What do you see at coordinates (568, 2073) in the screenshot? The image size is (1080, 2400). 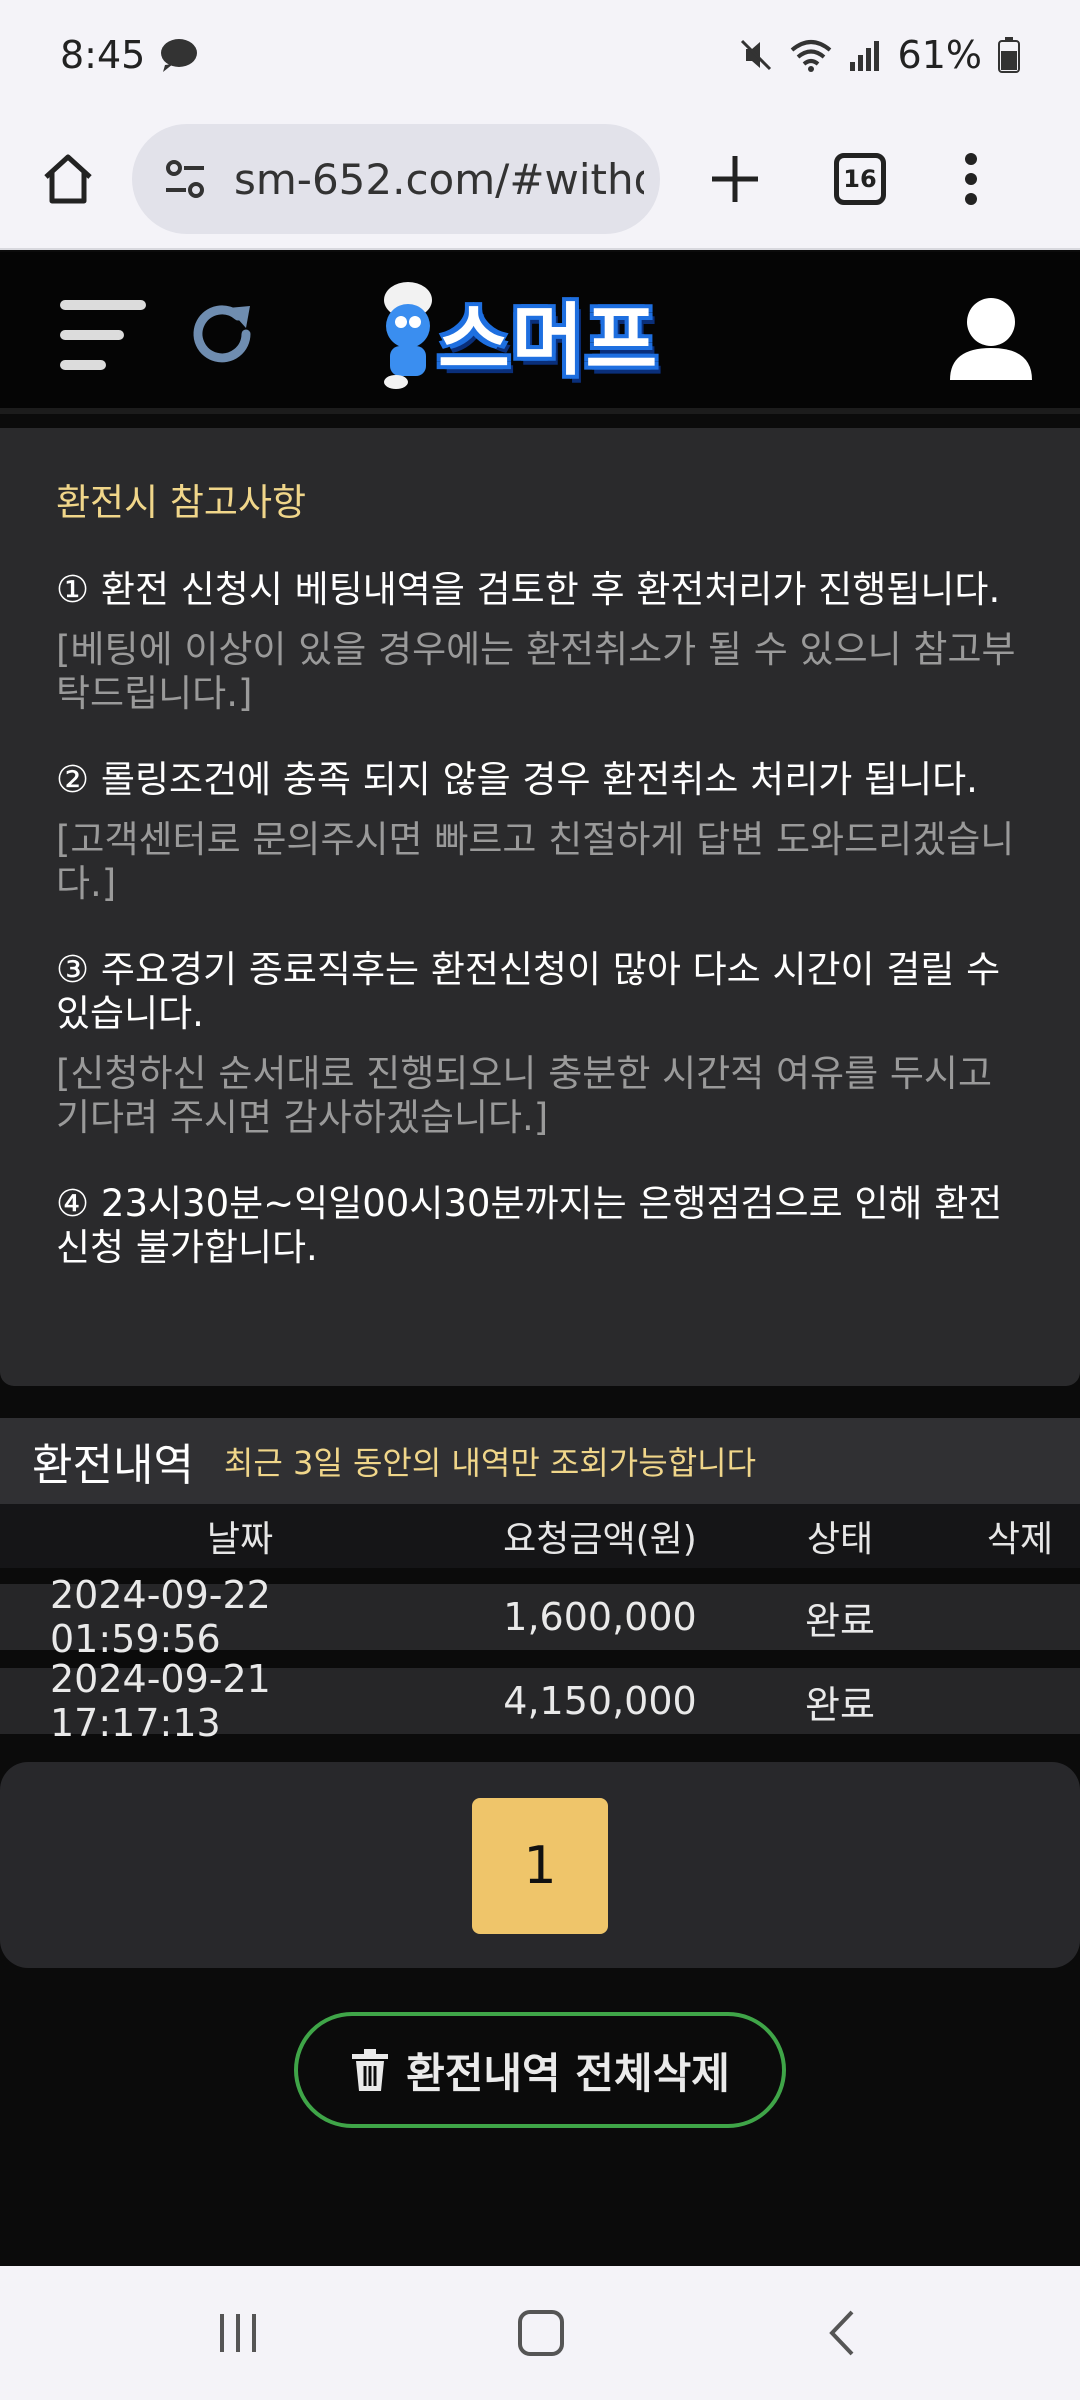 I see `delete-all-label: 환전내역 전체삭제` at bounding box center [568, 2073].